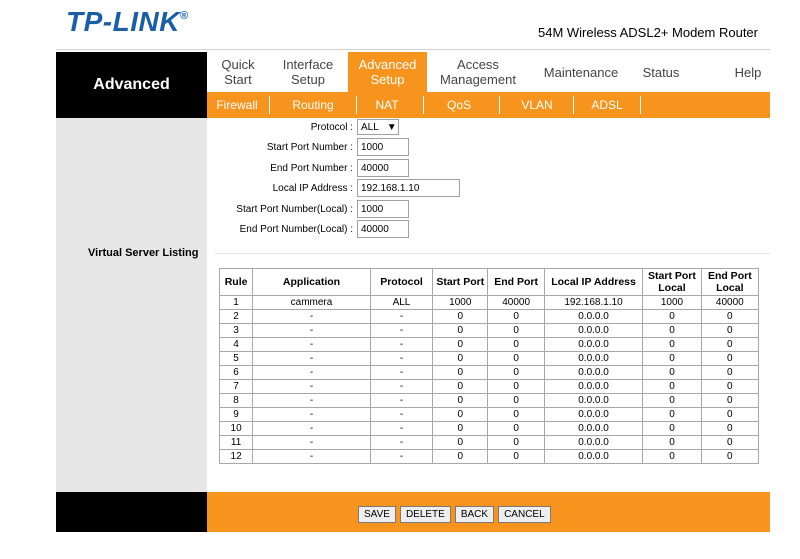 Image resolution: width=800 pixels, height=559 pixels. I want to click on nav-quick-start: Quick Start, so click(238, 72).